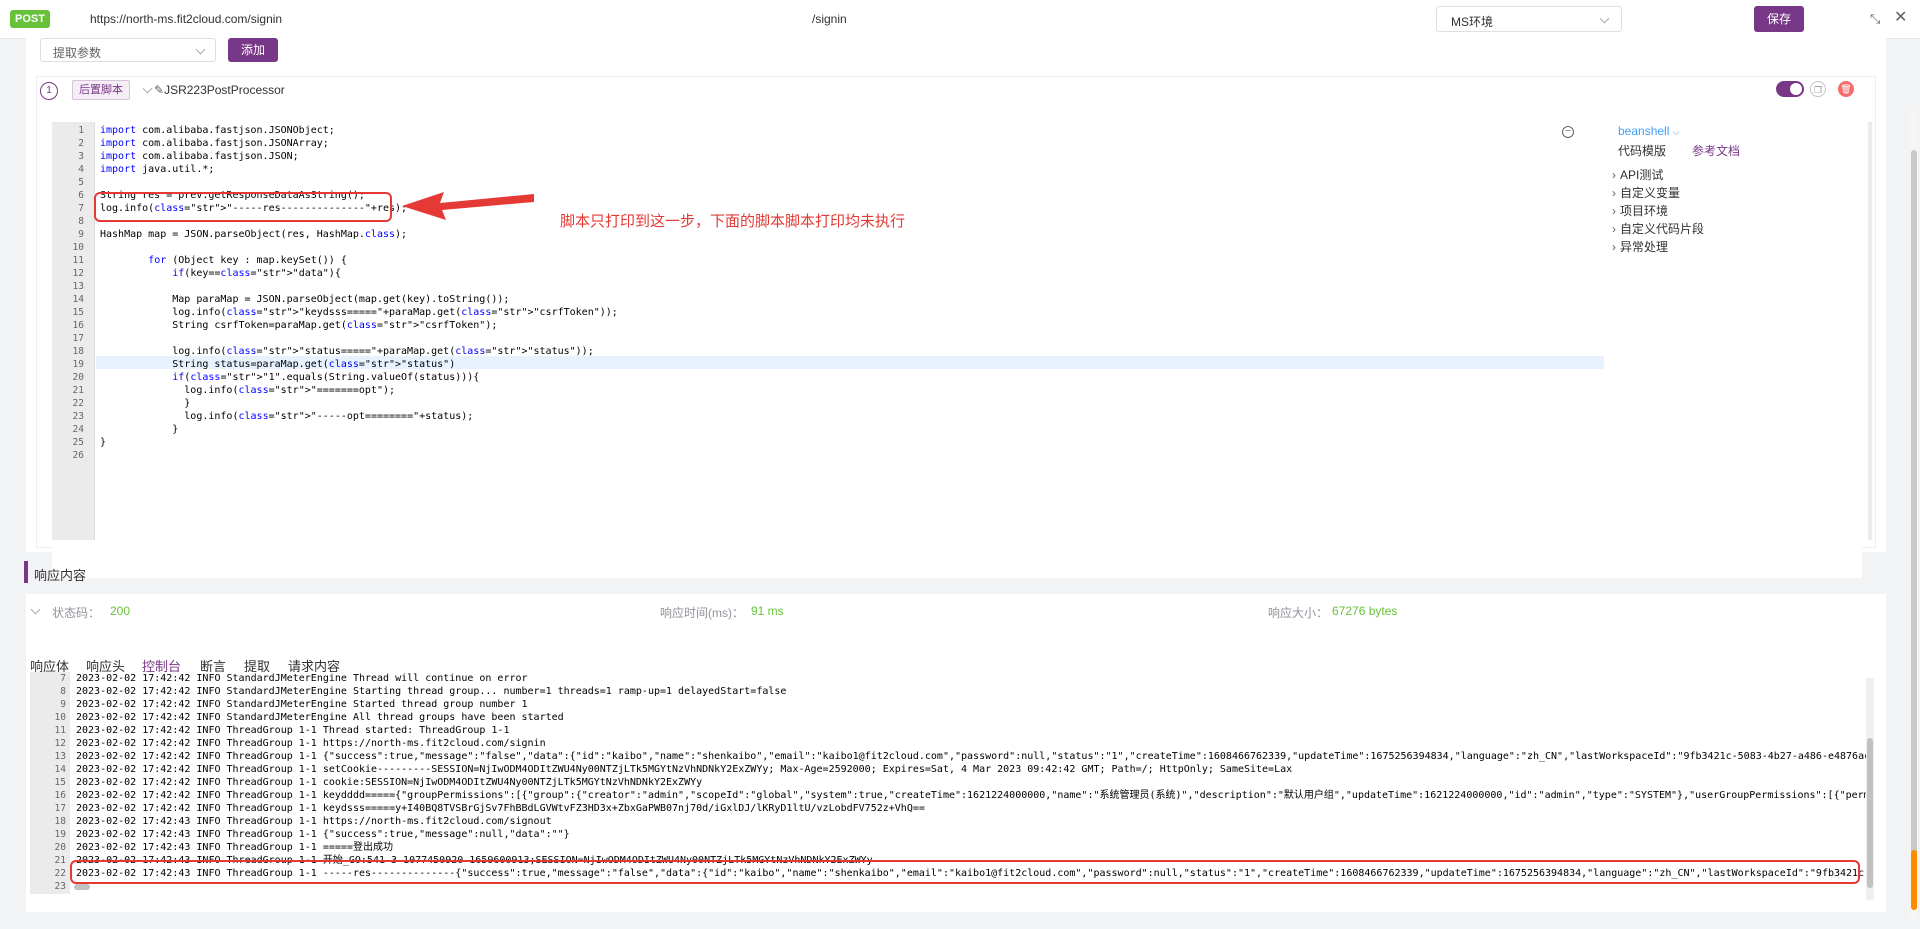  What do you see at coordinates (223, 260) in the screenshot?
I see `code-line: for (Object key : map.keySet()) {` at bounding box center [223, 260].